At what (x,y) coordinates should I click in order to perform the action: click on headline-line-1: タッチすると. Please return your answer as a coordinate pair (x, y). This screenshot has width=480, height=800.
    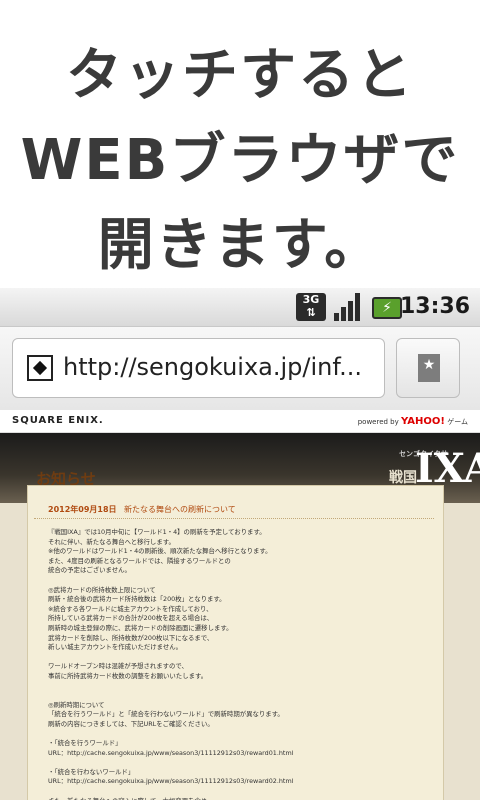
    Looking at the image, I should click on (240, 75).